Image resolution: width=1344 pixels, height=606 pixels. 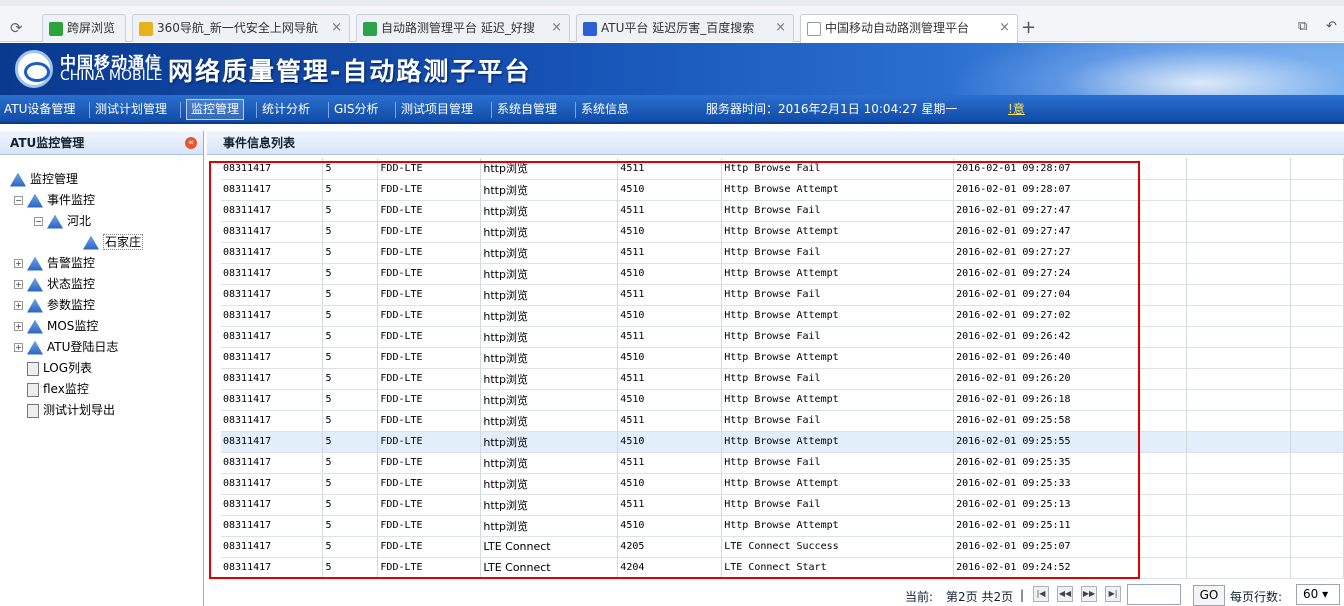 What do you see at coordinates (286, 109) in the screenshot?
I see `menu-item: 统计分析` at bounding box center [286, 109].